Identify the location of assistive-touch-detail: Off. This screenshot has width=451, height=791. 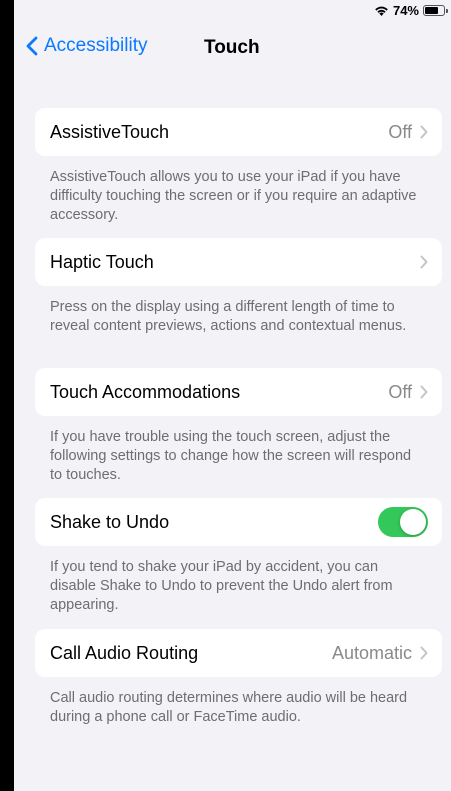
(408, 132).